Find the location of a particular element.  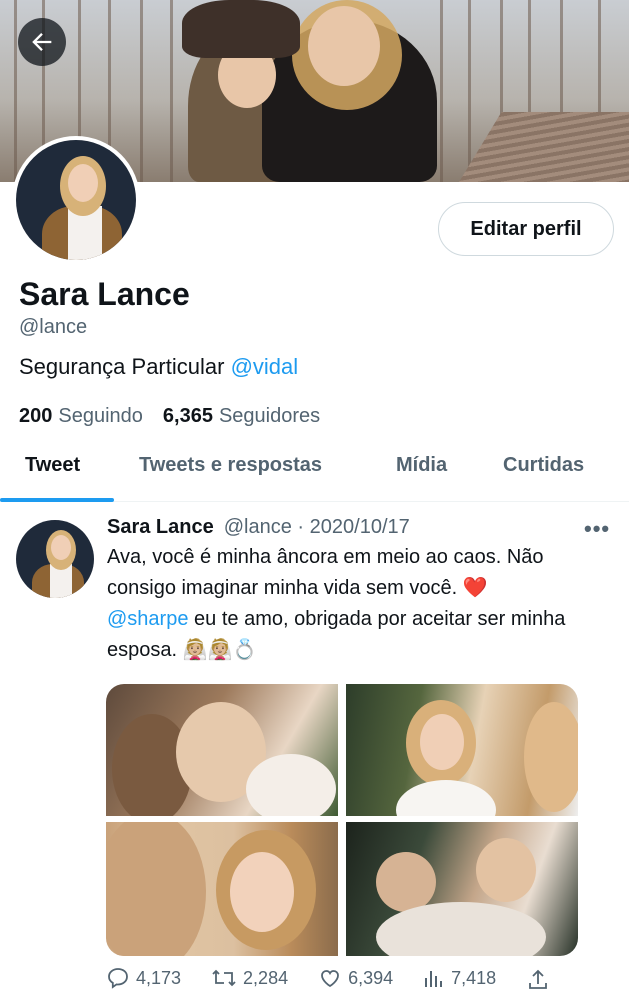

profile-handle: @lance is located at coordinates (53, 327).